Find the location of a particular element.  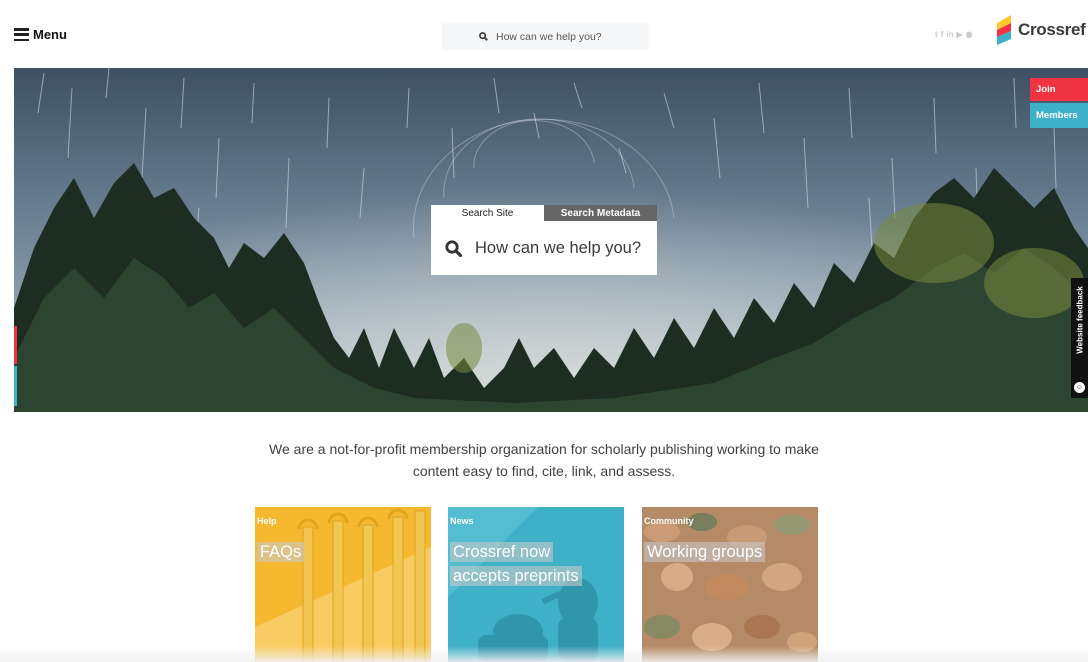

website-feedback-tab: Website feedback ☺ is located at coordinates (1079, 338).